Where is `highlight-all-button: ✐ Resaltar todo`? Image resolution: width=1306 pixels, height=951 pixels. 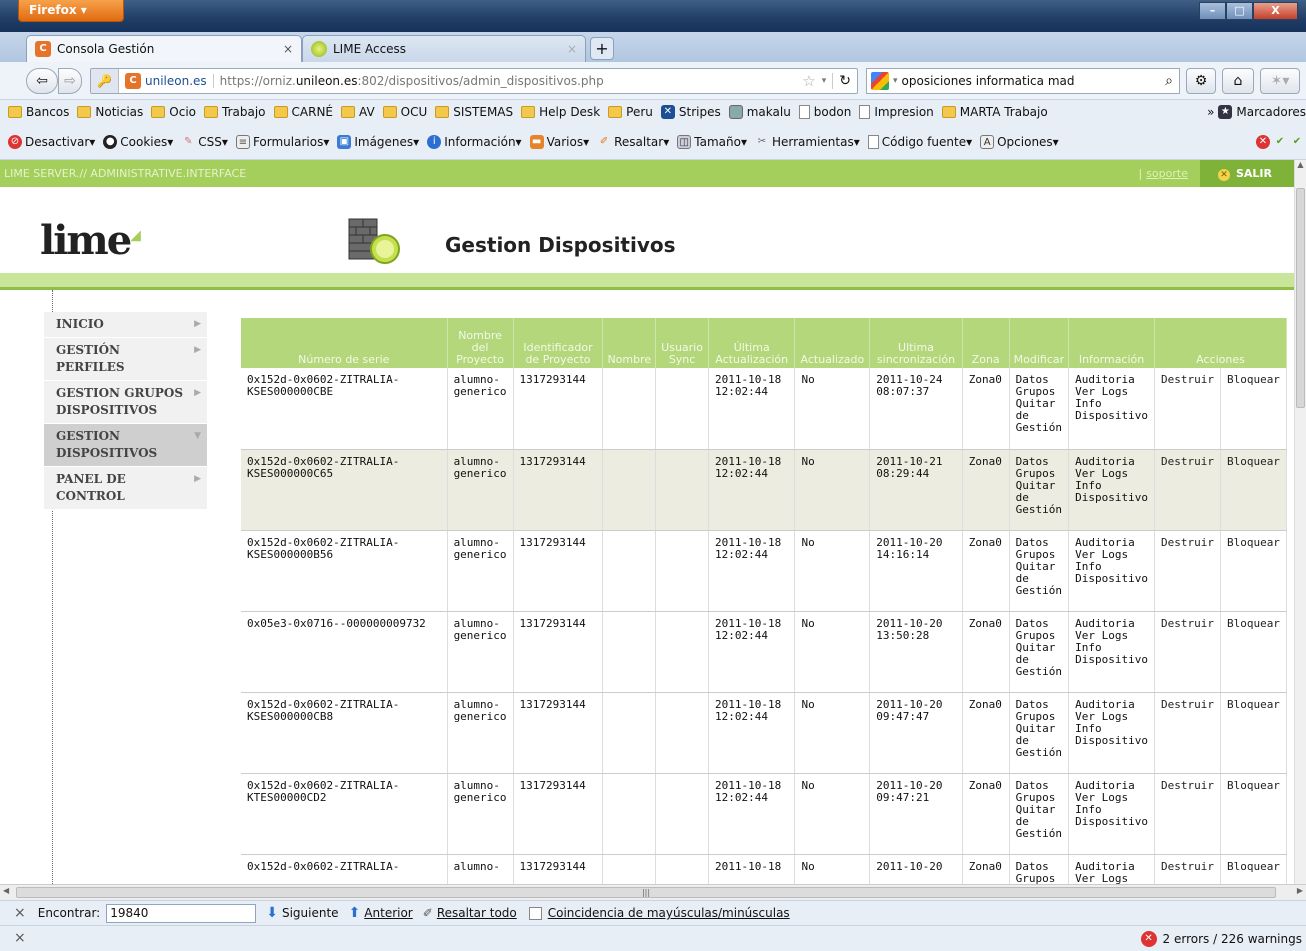
highlight-all-button: ✐ Resaltar todo is located at coordinates (470, 913).